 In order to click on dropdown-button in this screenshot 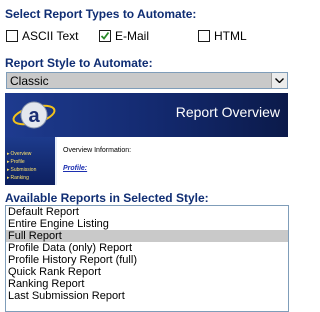, I will do `click(279, 80)`.